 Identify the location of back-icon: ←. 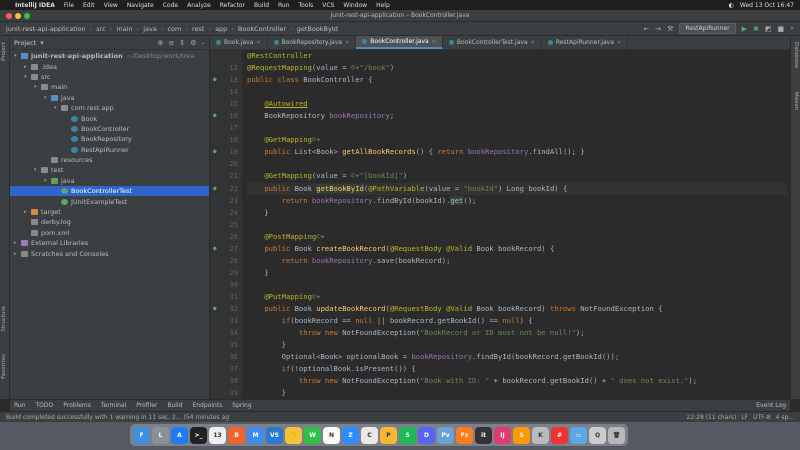
(646, 29).